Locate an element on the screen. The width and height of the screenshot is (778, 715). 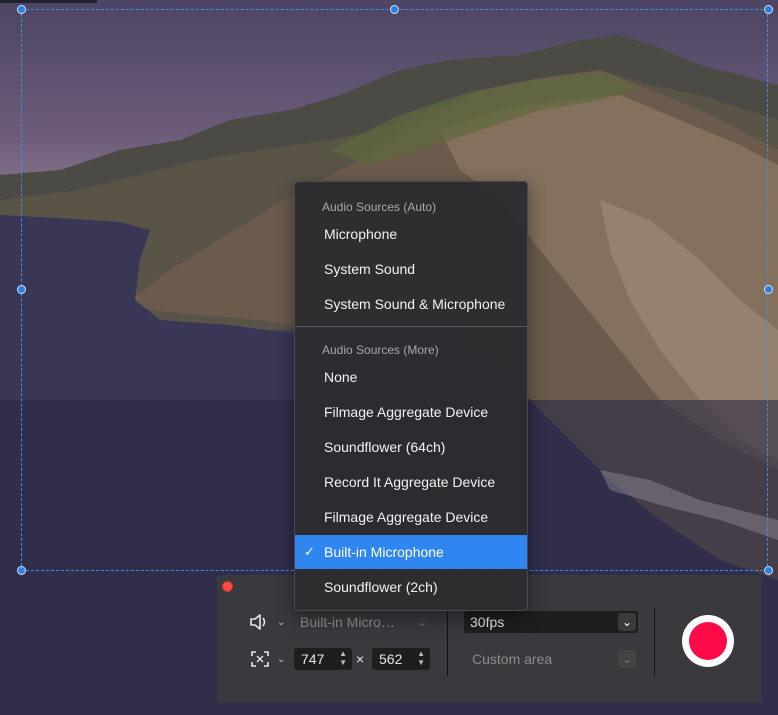
menu-item-filmage-aggregate-device-2: Filmage Aggregate Device is located at coordinates (411, 517).